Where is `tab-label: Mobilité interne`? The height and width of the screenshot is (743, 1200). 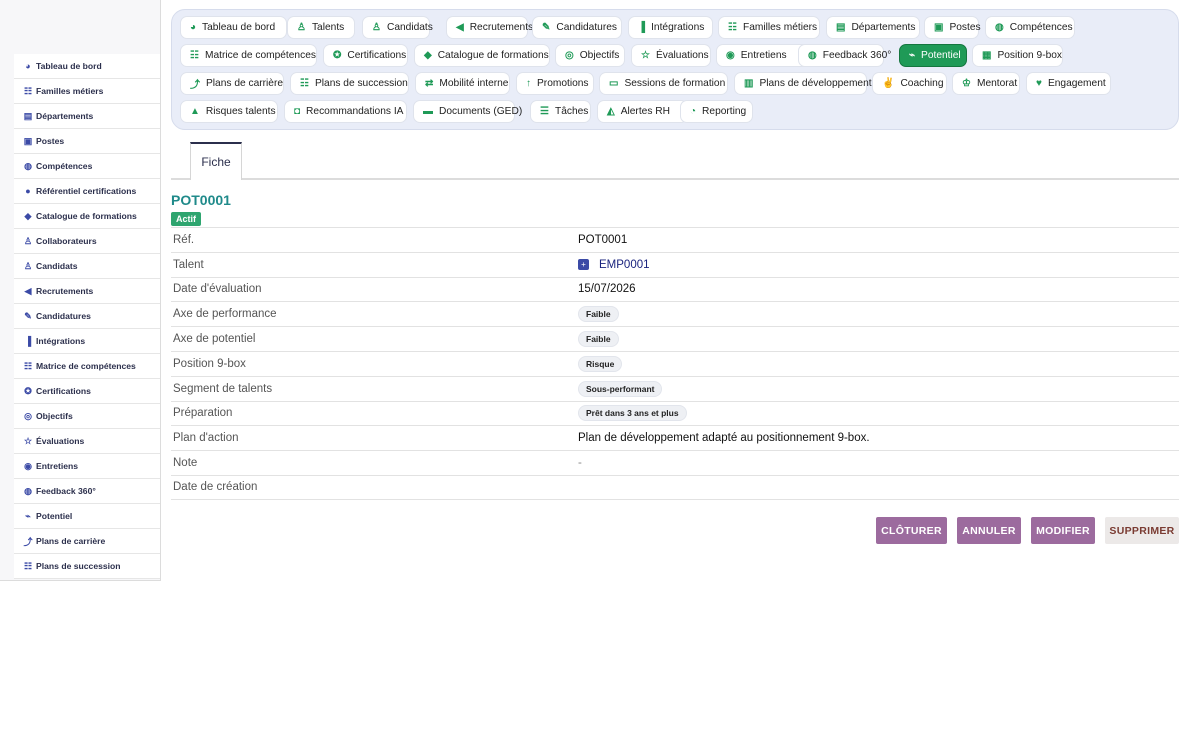
tab-label: Mobilité interne is located at coordinates (474, 83).